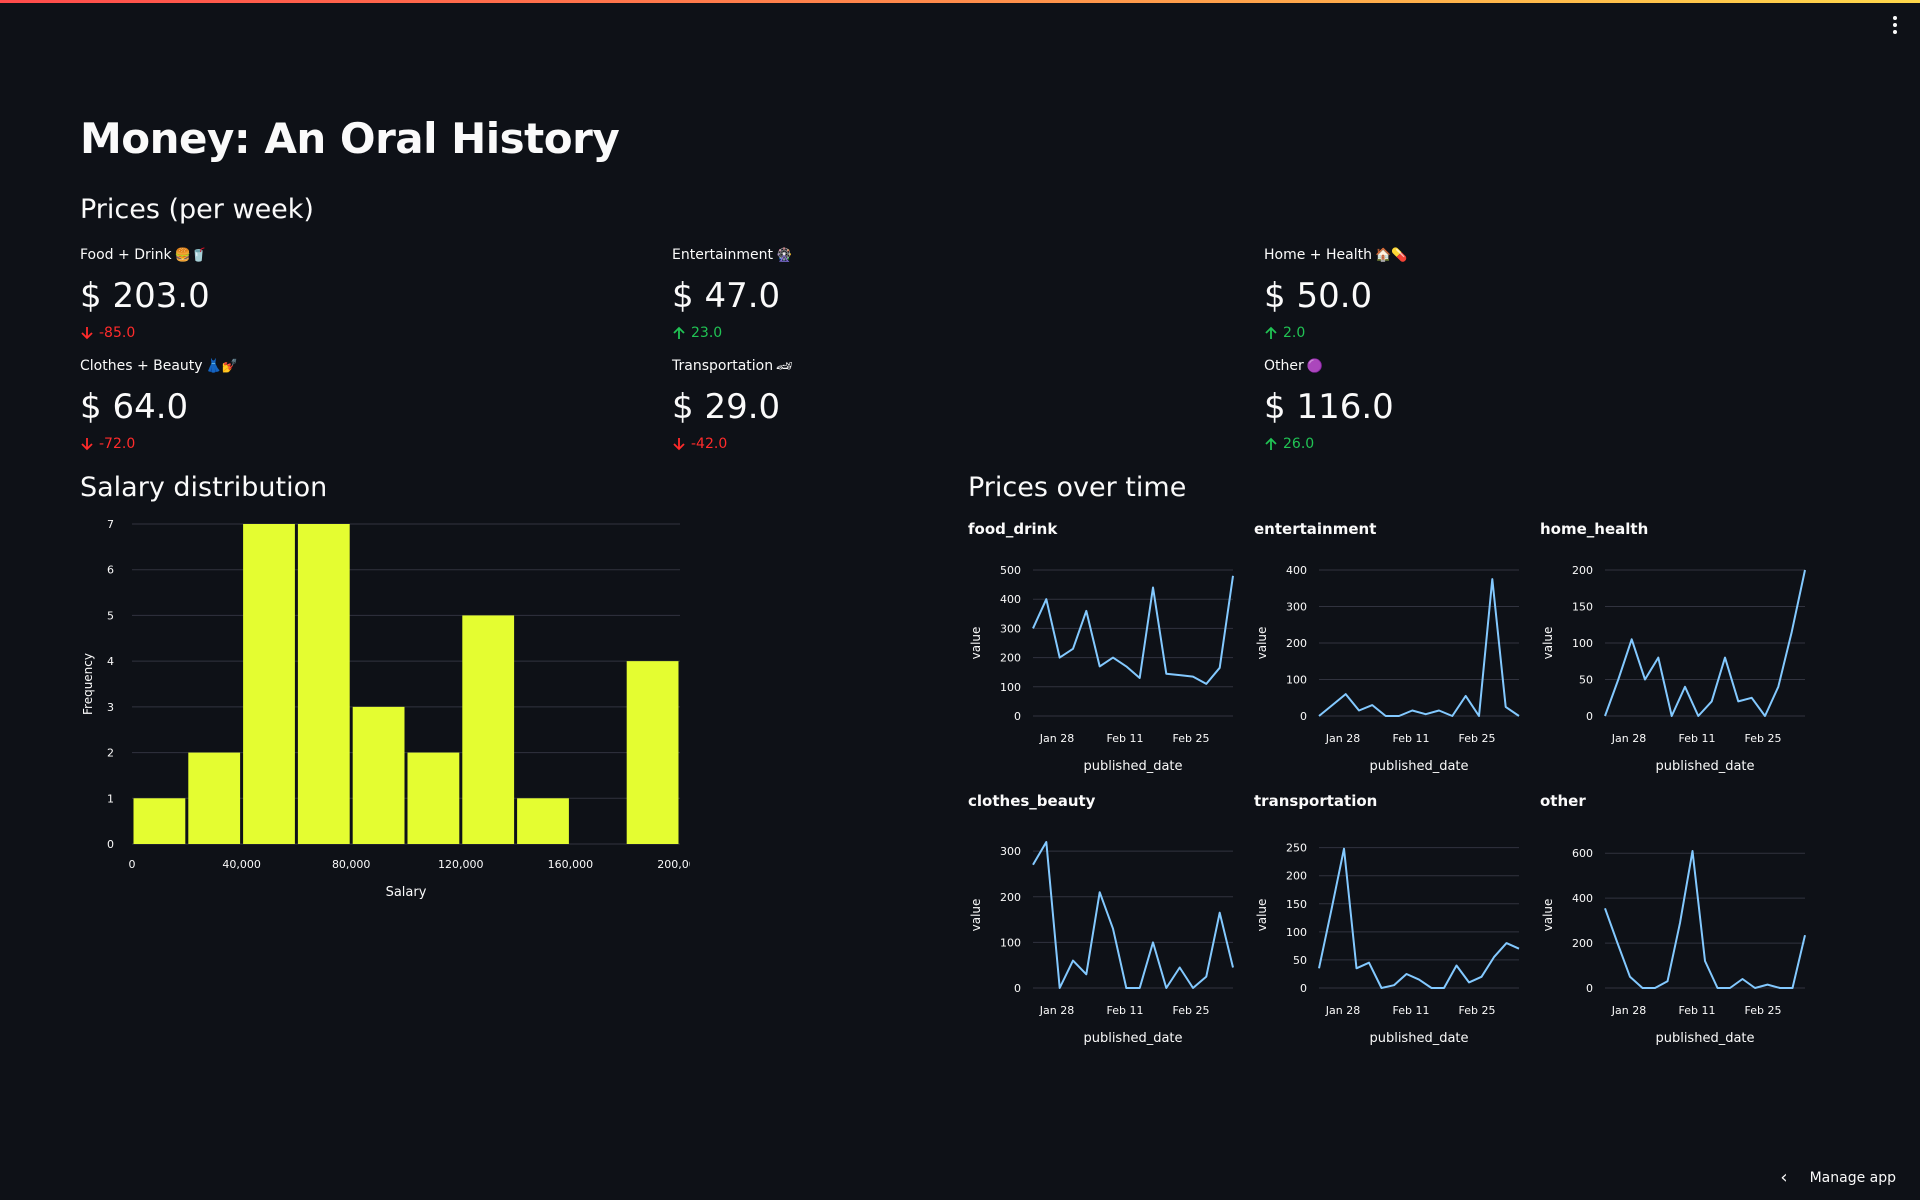 The image size is (1920, 1200). Describe the element at coordinates (1838, 1177) in the screenshot. I see `manage-app-button: ‹ Manage app` at that location.